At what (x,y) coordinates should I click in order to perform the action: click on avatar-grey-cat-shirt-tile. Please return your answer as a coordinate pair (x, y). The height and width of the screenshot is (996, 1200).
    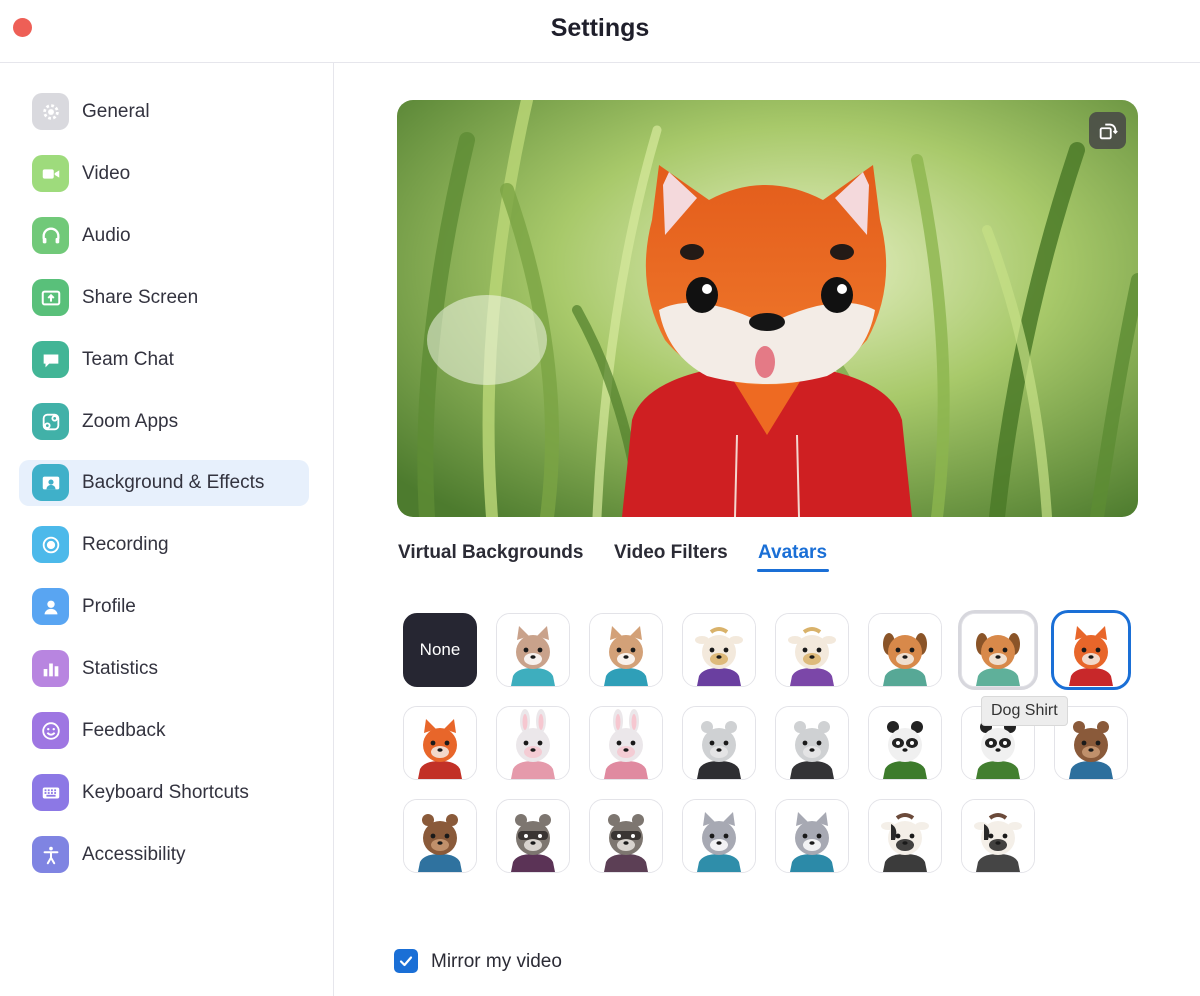
    Looking at the image, I should click on (812, 836).